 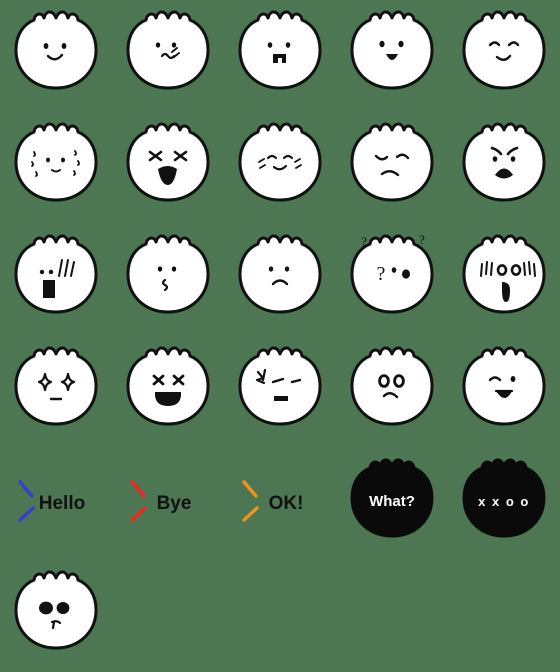 I want to click on confused-question-face: ???, so click(x=392, y=280).